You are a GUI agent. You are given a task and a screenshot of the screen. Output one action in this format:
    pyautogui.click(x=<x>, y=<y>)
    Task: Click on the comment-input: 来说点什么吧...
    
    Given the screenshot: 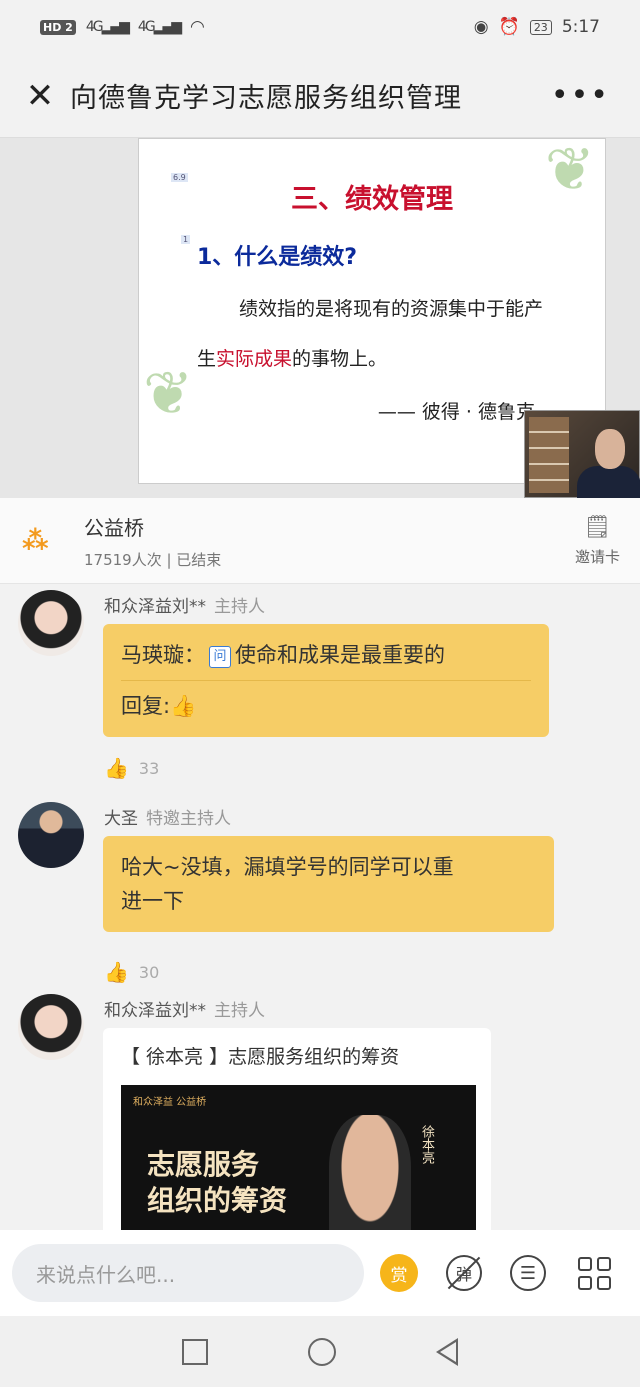 What is the action you would take?
    pyautogui.click(x=188, y=1273)
    